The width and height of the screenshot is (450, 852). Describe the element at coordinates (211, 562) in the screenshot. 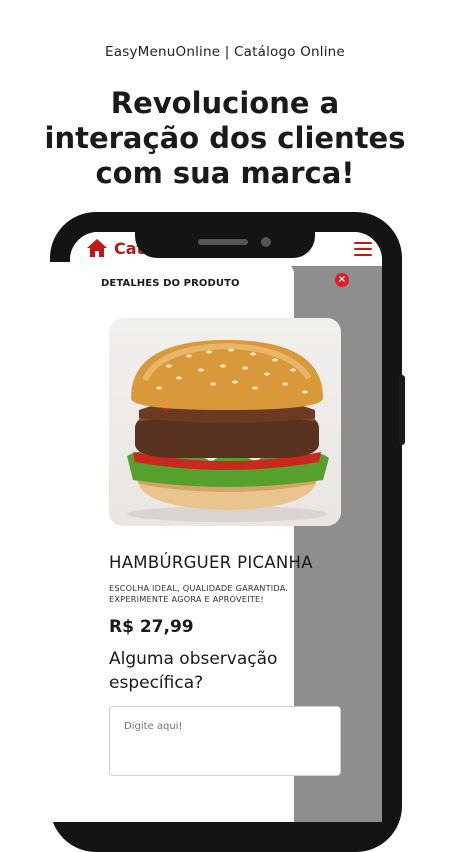

I see `product-name: HAMBÚRGUER PICANHA` at that location.